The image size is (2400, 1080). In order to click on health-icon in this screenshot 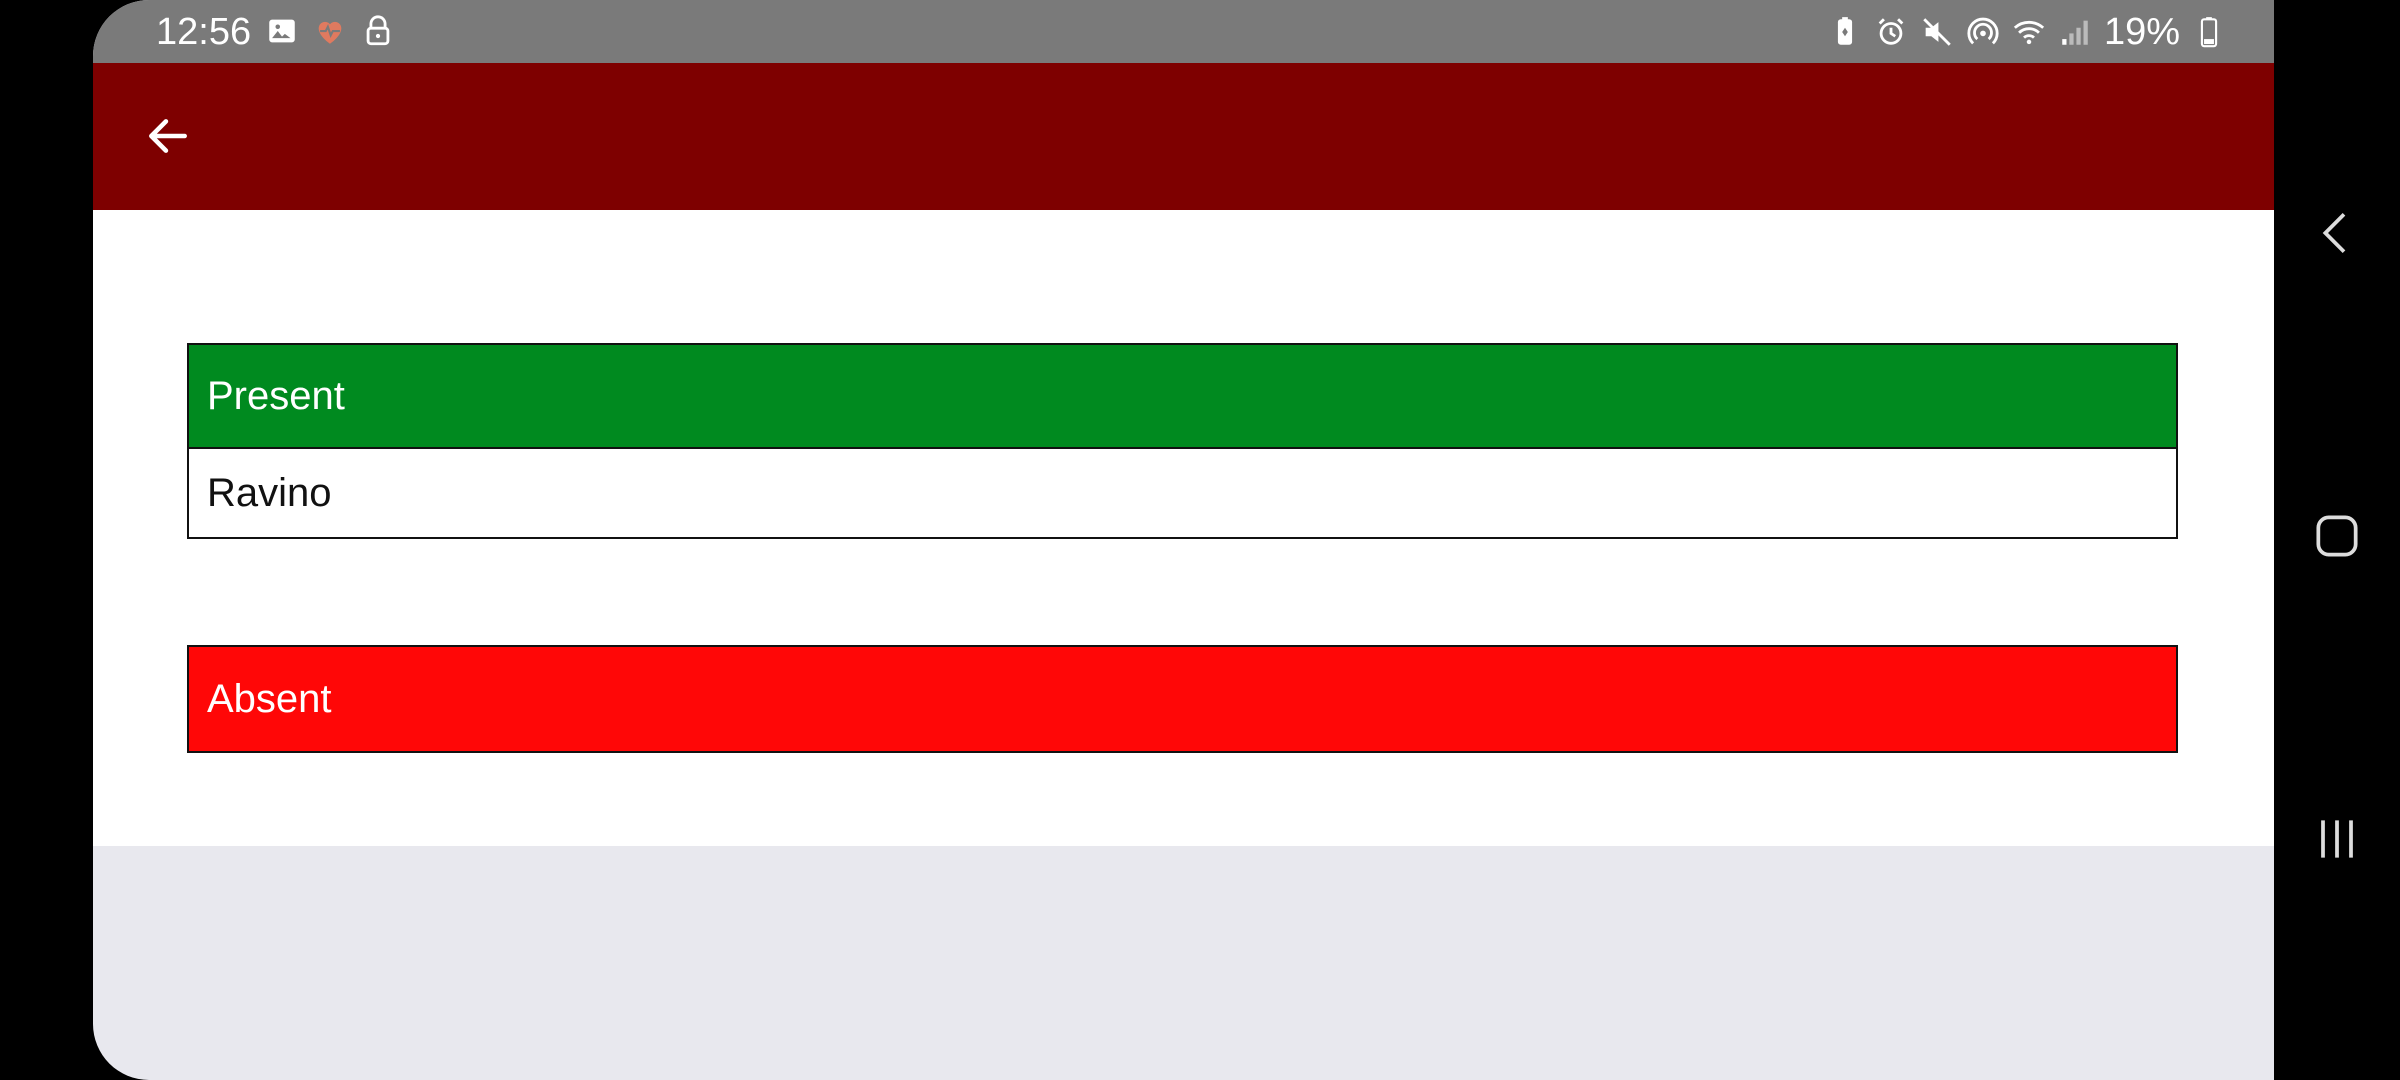, I will do `click(330, 31)`.